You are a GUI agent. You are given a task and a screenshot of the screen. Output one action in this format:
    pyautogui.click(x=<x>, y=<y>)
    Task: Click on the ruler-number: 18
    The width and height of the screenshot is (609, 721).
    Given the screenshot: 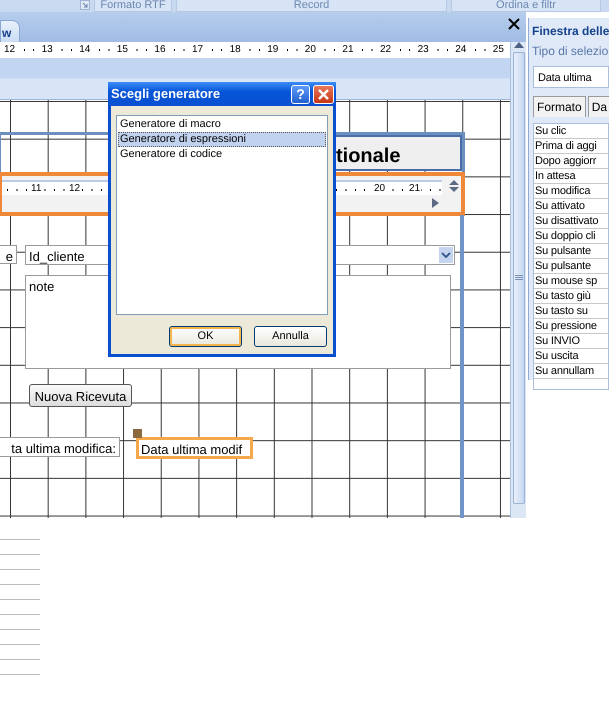 What is the action you would take?
    pyautogui.click(x=235, y=49)
    